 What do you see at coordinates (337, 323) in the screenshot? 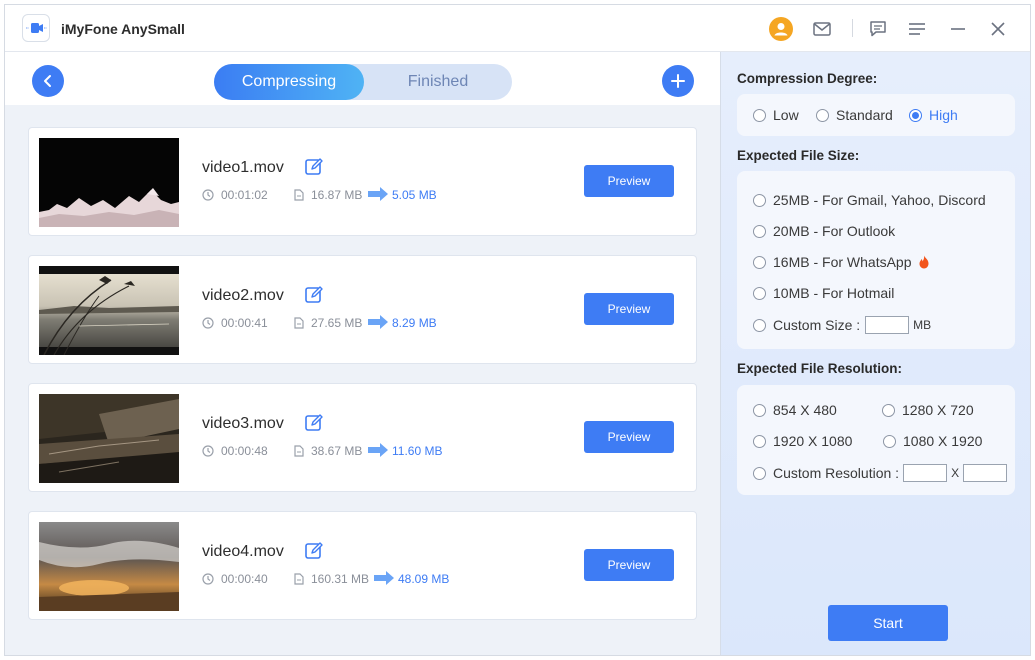
I see `original-size-text: 27.65 MB` at bounding box center [337, 323].